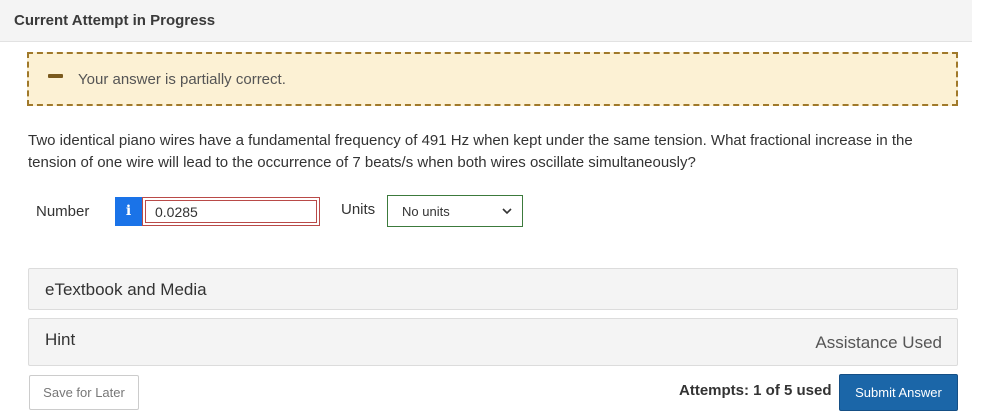  What do you see at coordinates (507, 211) in the screenshot?
I see `chevron-down-icon` at bounding box center [507, 211].